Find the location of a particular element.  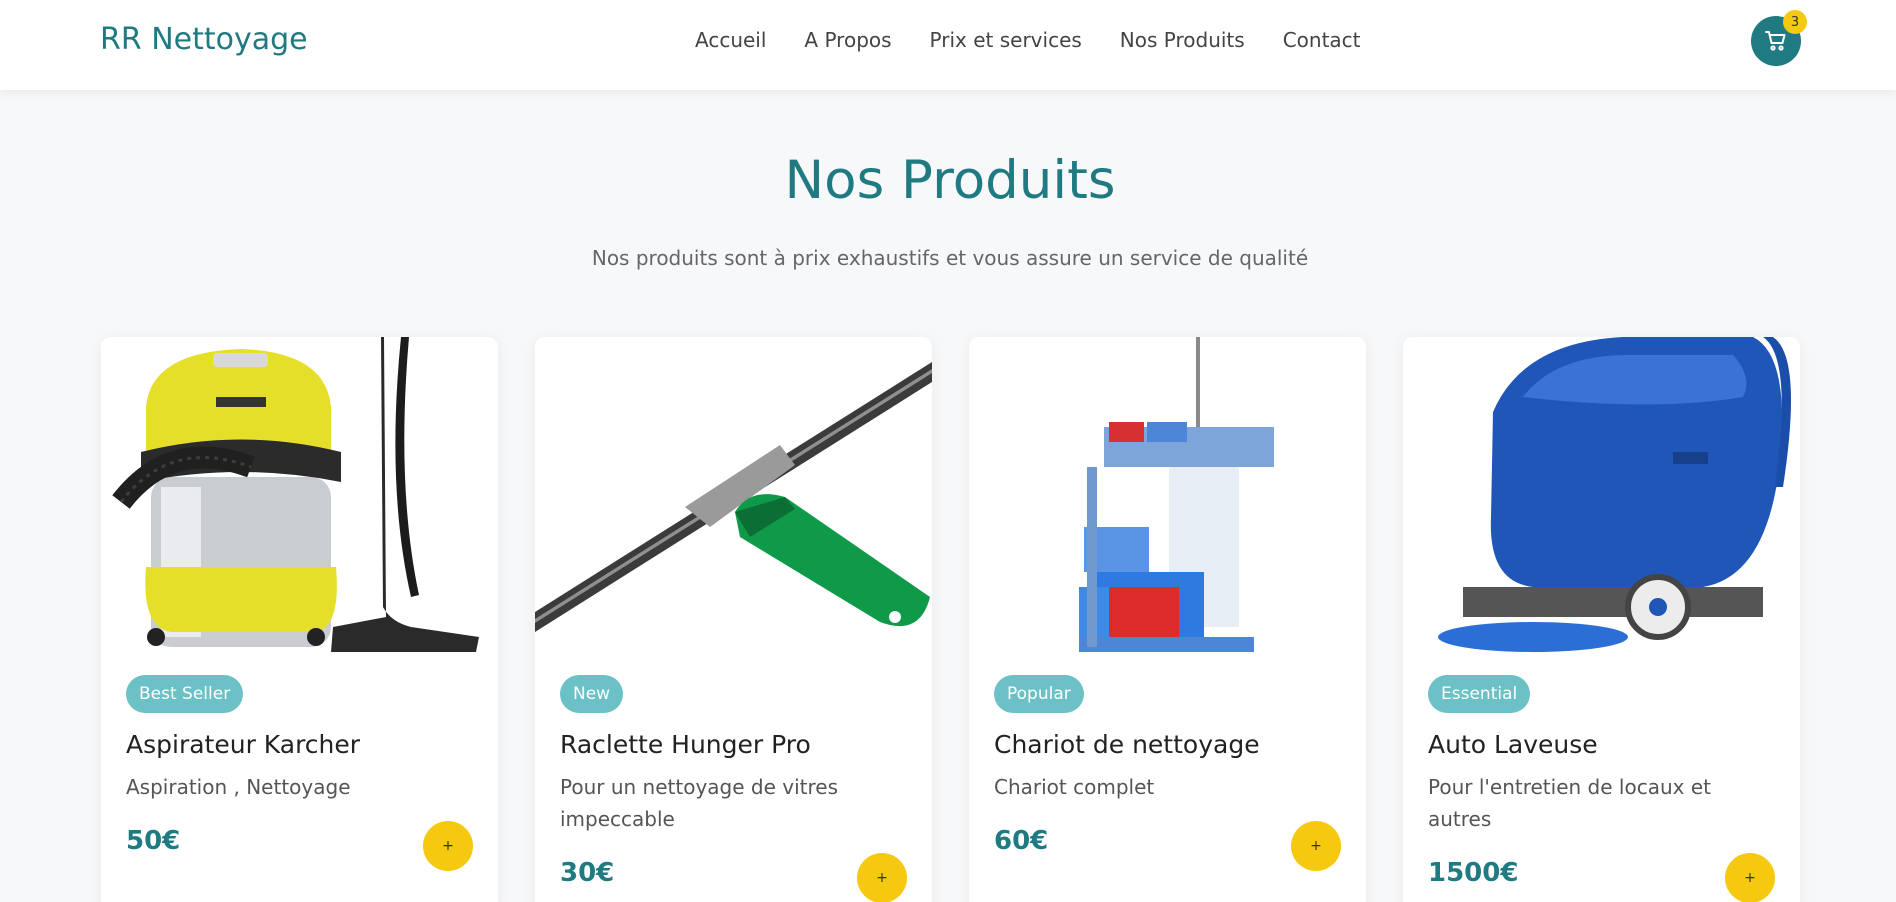

product-title: Auto Laveuse is located at coordinates (1513, 744).